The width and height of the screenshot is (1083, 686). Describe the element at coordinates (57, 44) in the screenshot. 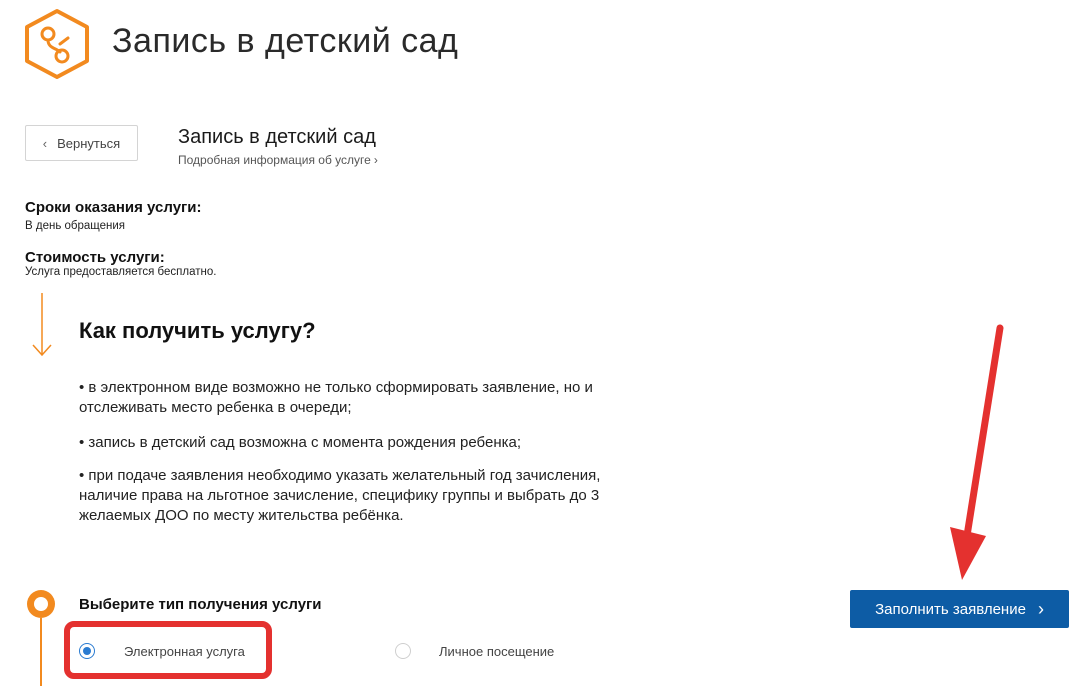

I see `kindergarten-logo-icon` at that location.